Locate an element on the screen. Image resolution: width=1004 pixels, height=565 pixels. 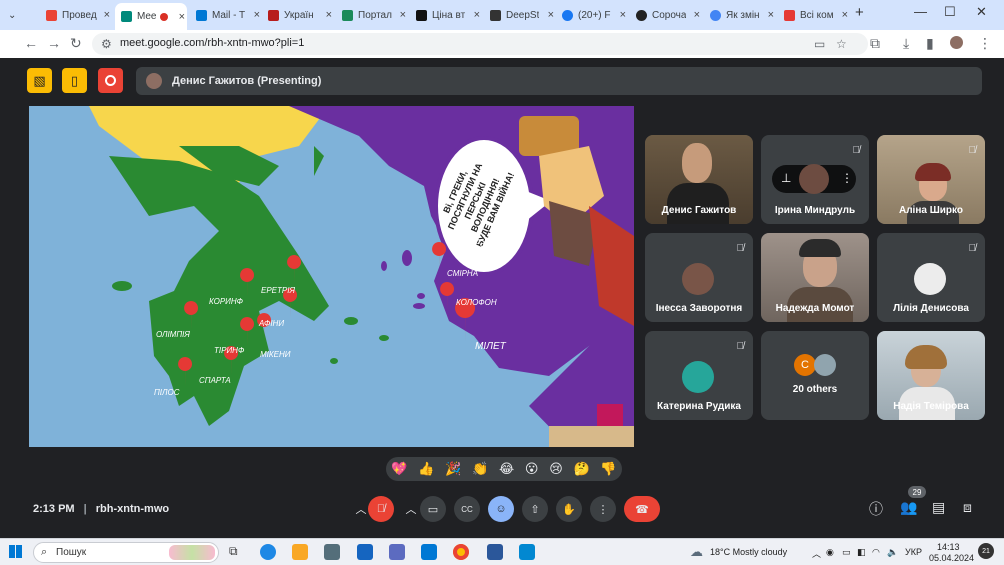
file-explorer-icon is located at coordinates (300, 552).